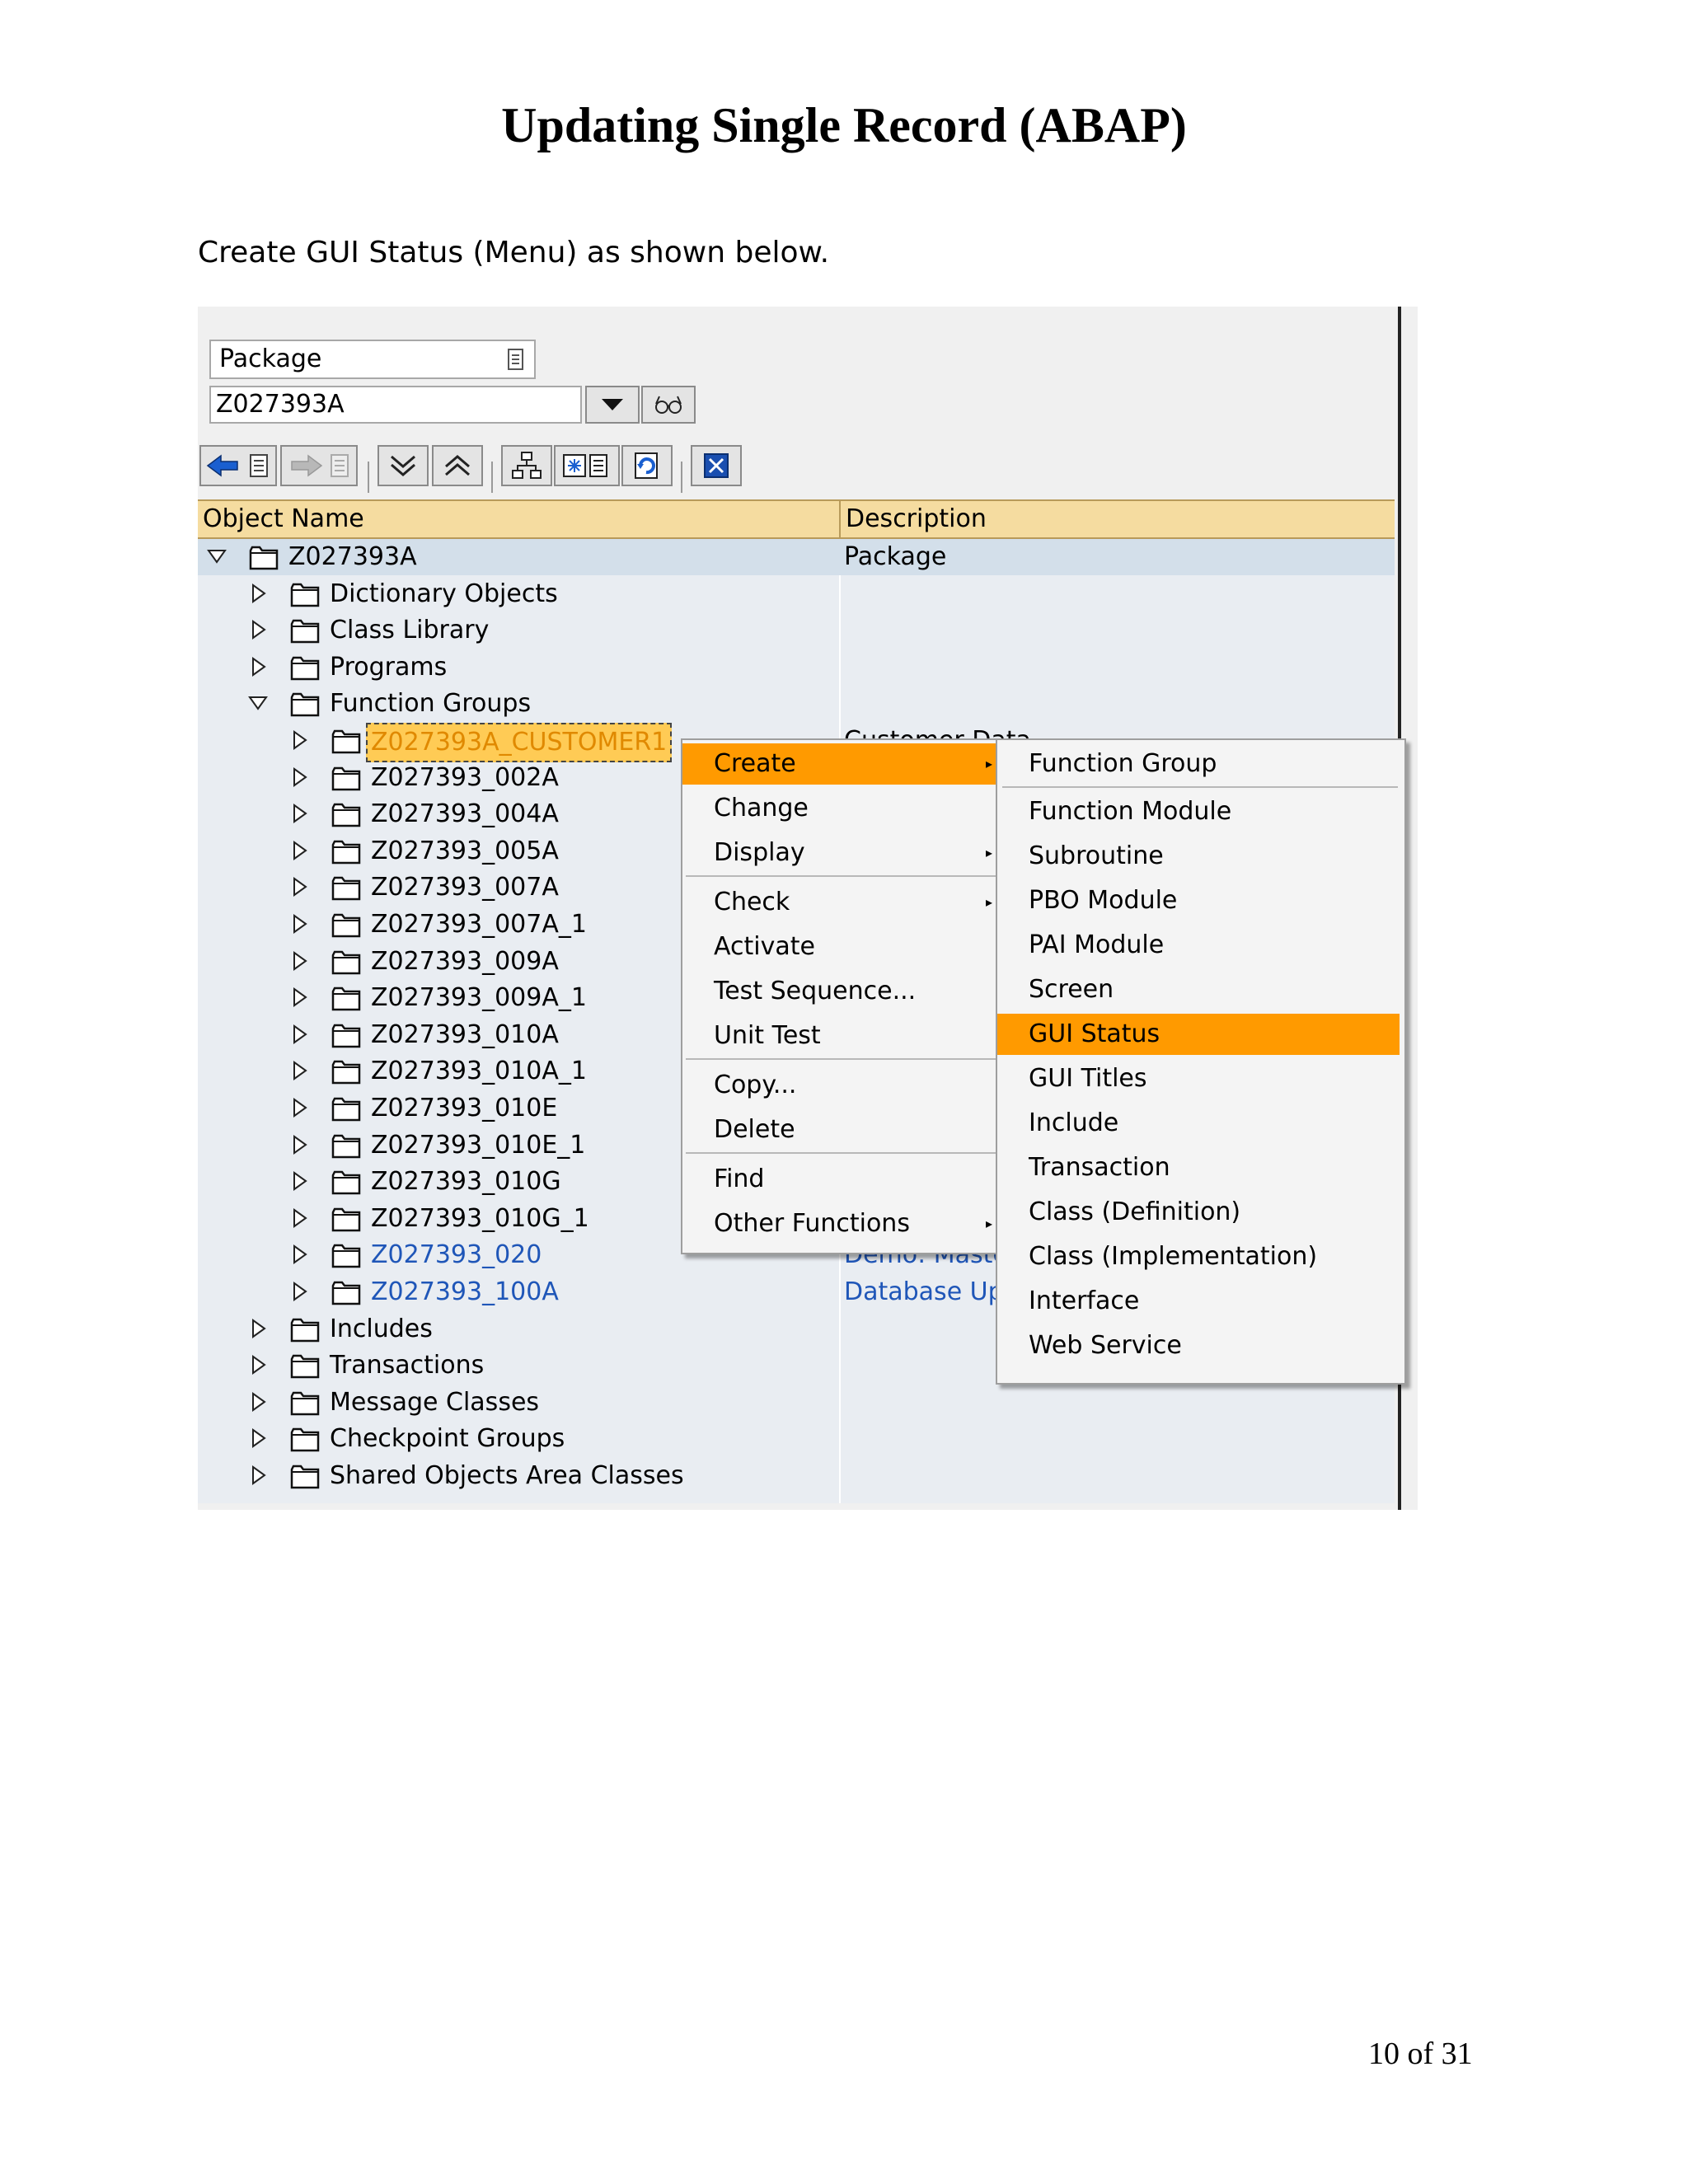  I want to click on submenu-item: PBO Module, so click(1199, 900).